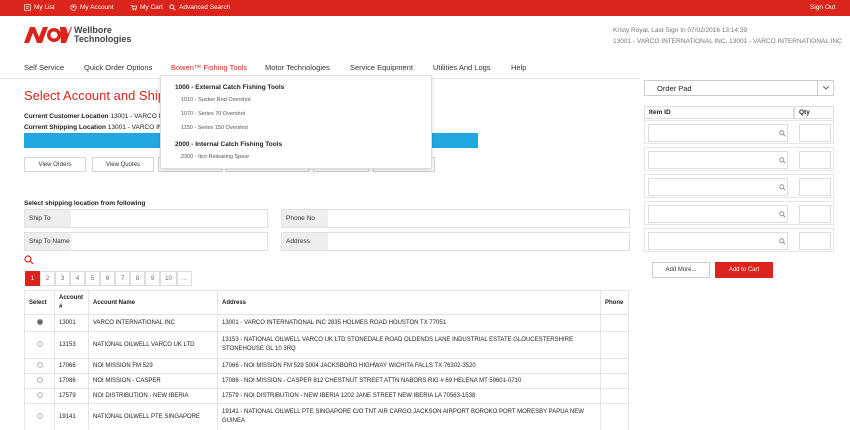 The height and width of the screenshot is (430, 850). I want to click on page-title: Select Account and Ship, so click(94, 95).